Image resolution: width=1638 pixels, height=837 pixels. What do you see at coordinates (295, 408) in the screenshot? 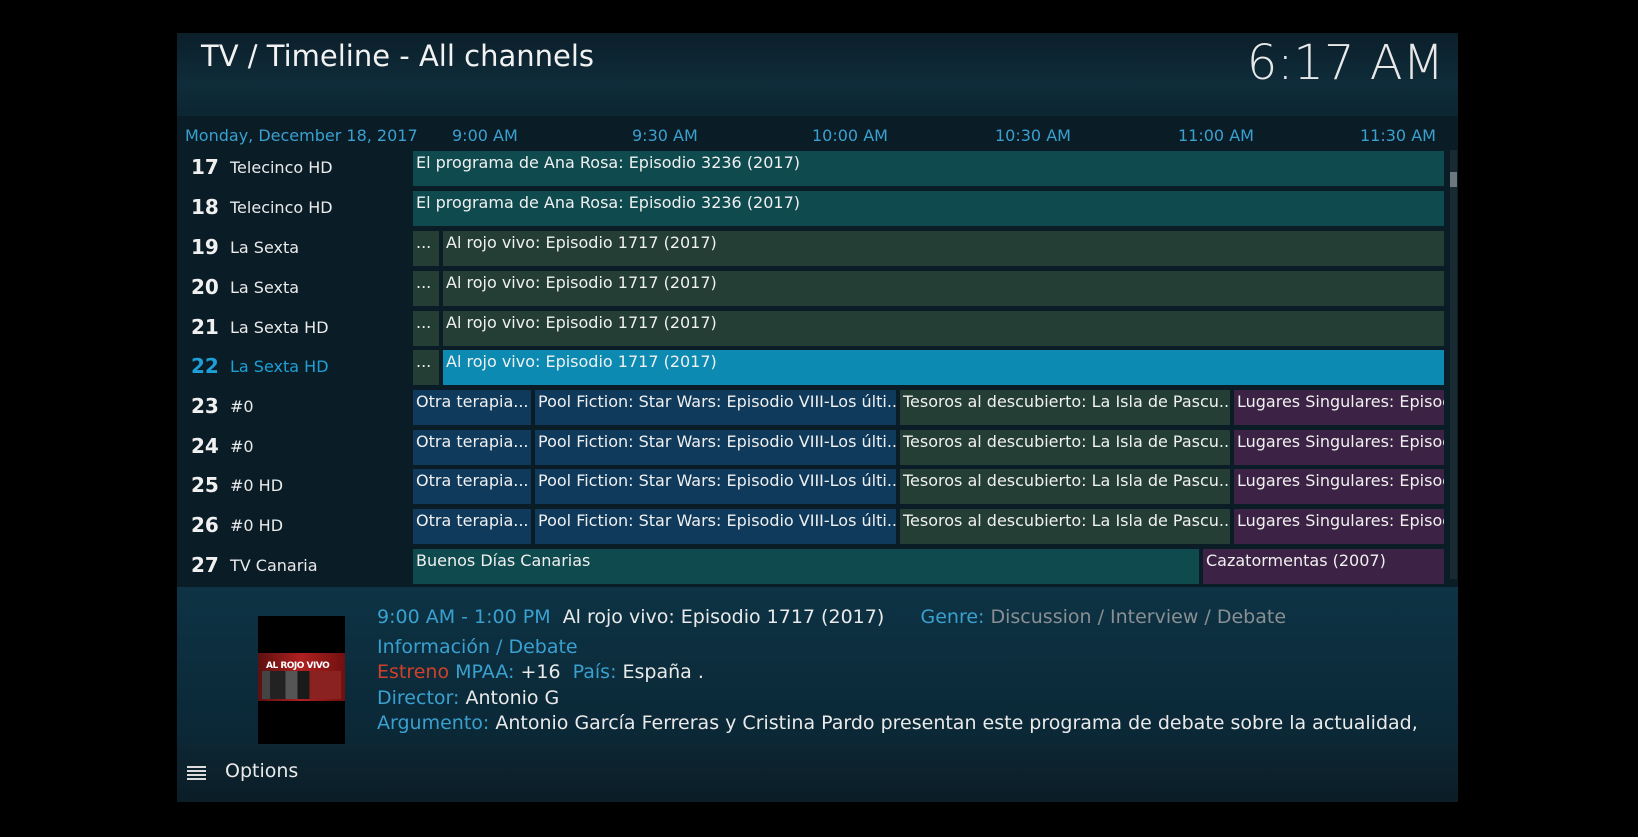
I see `channel-row-23: 23 #0` at bounding box center [295, 408].